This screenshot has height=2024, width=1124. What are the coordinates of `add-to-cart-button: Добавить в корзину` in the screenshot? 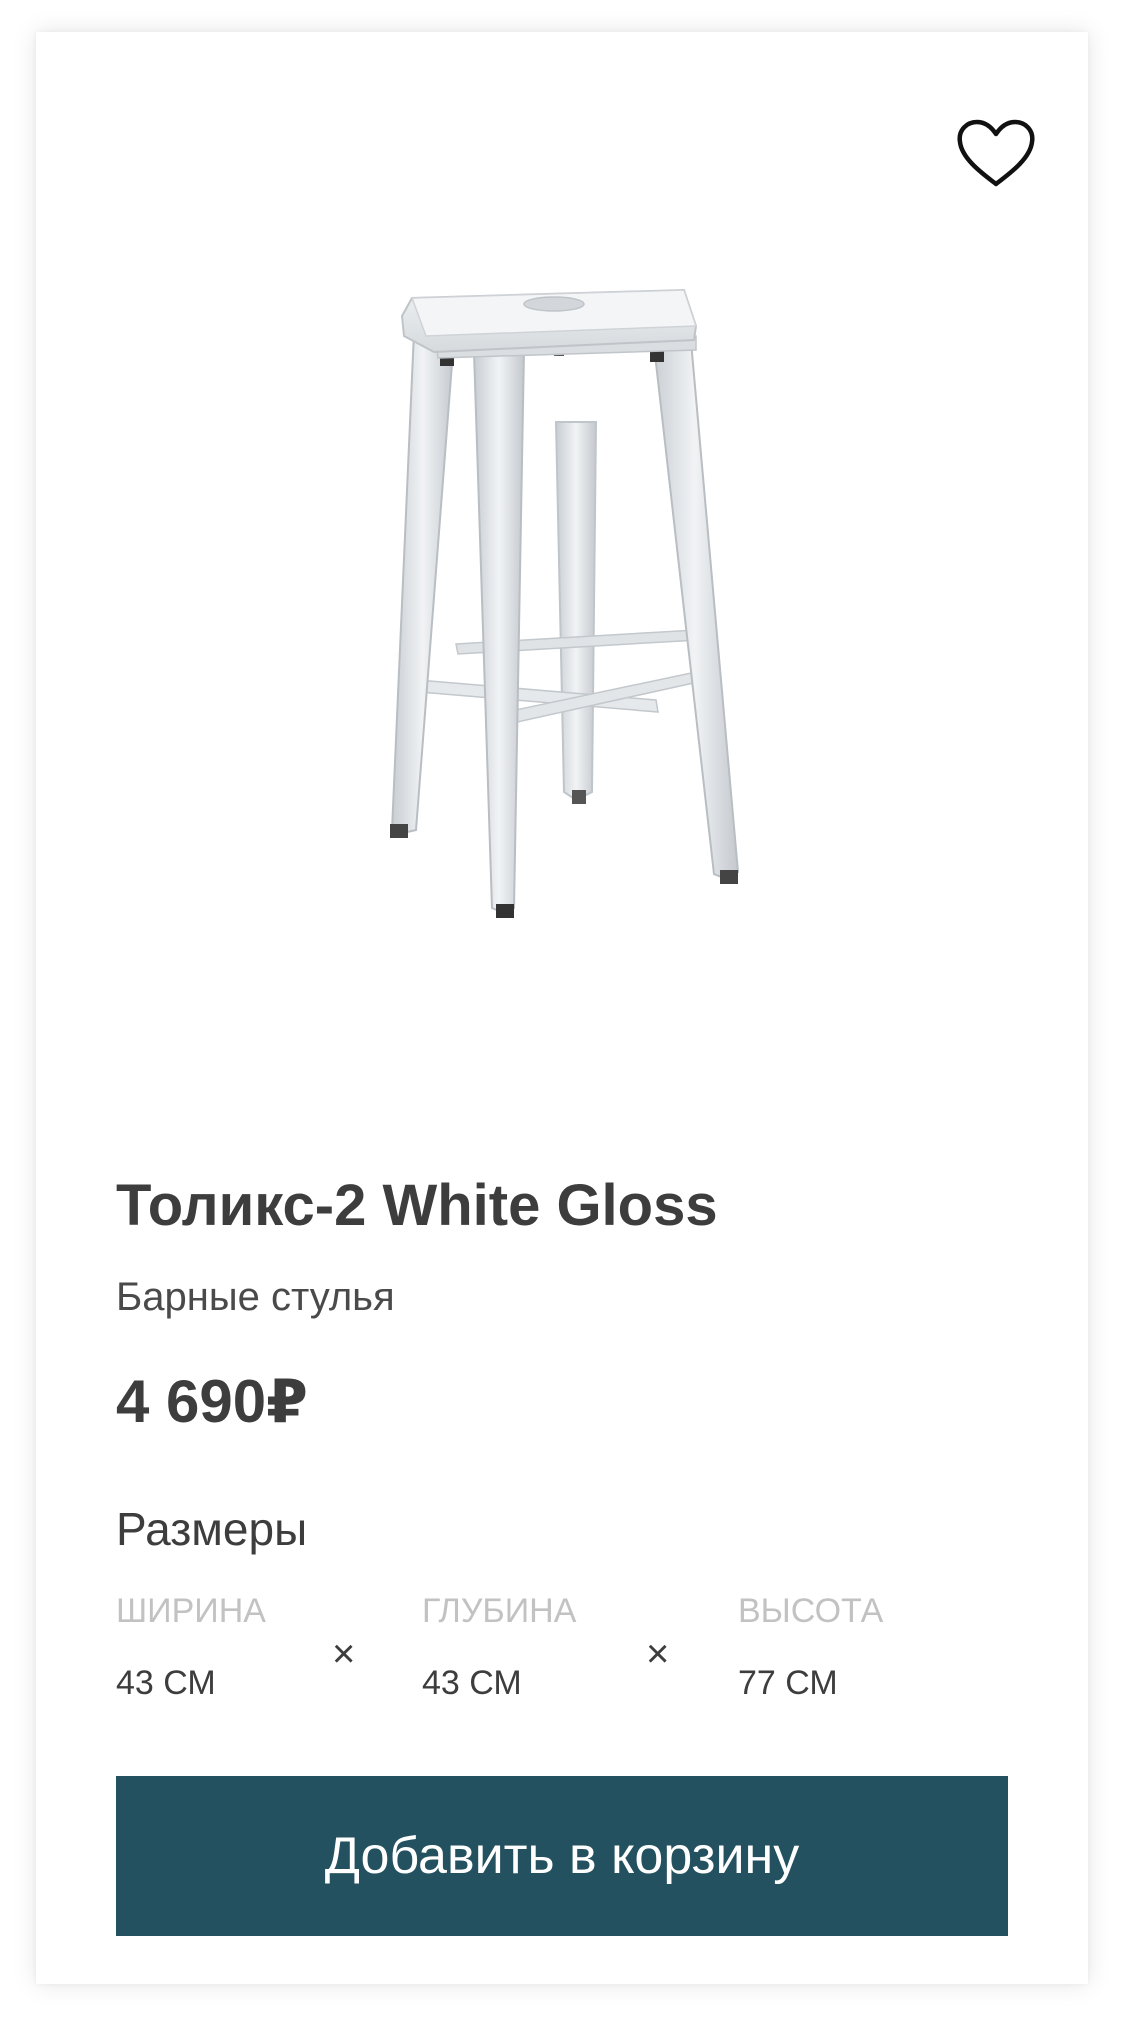 It's located at (562, 1856).